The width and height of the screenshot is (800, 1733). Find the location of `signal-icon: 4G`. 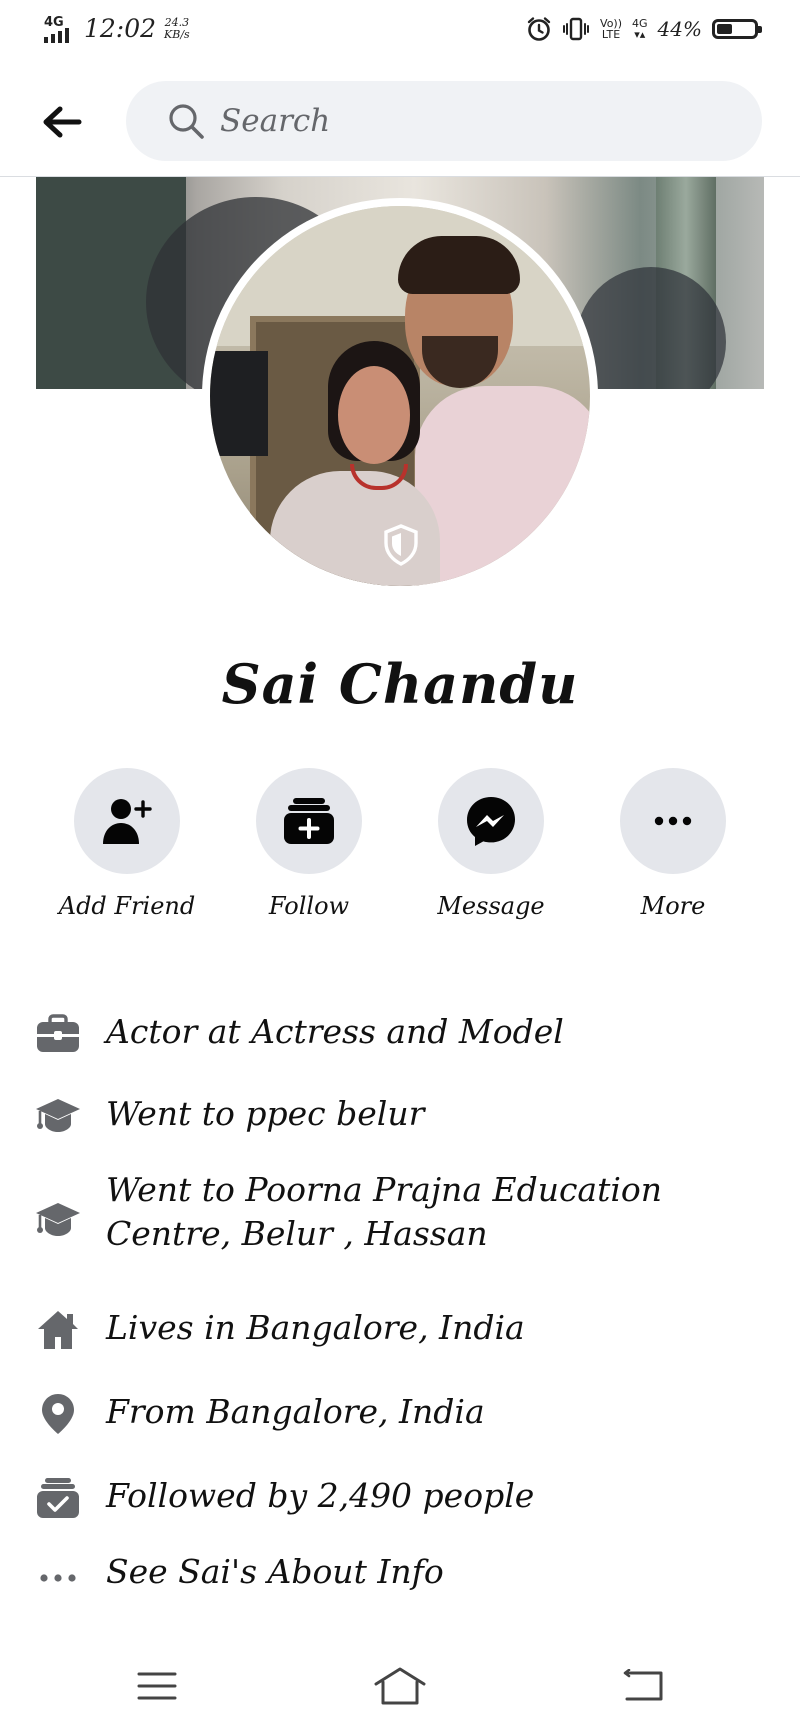

signal-icon: 4G is located at coordinates (60, 29).